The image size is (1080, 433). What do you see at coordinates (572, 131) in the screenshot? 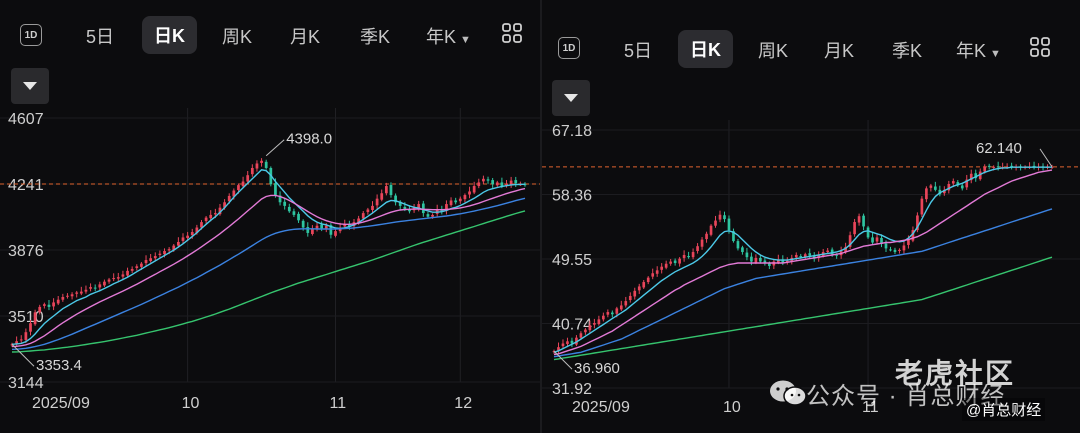
I see `y-tick-label: 67.18` at bounding box center [572, 131].